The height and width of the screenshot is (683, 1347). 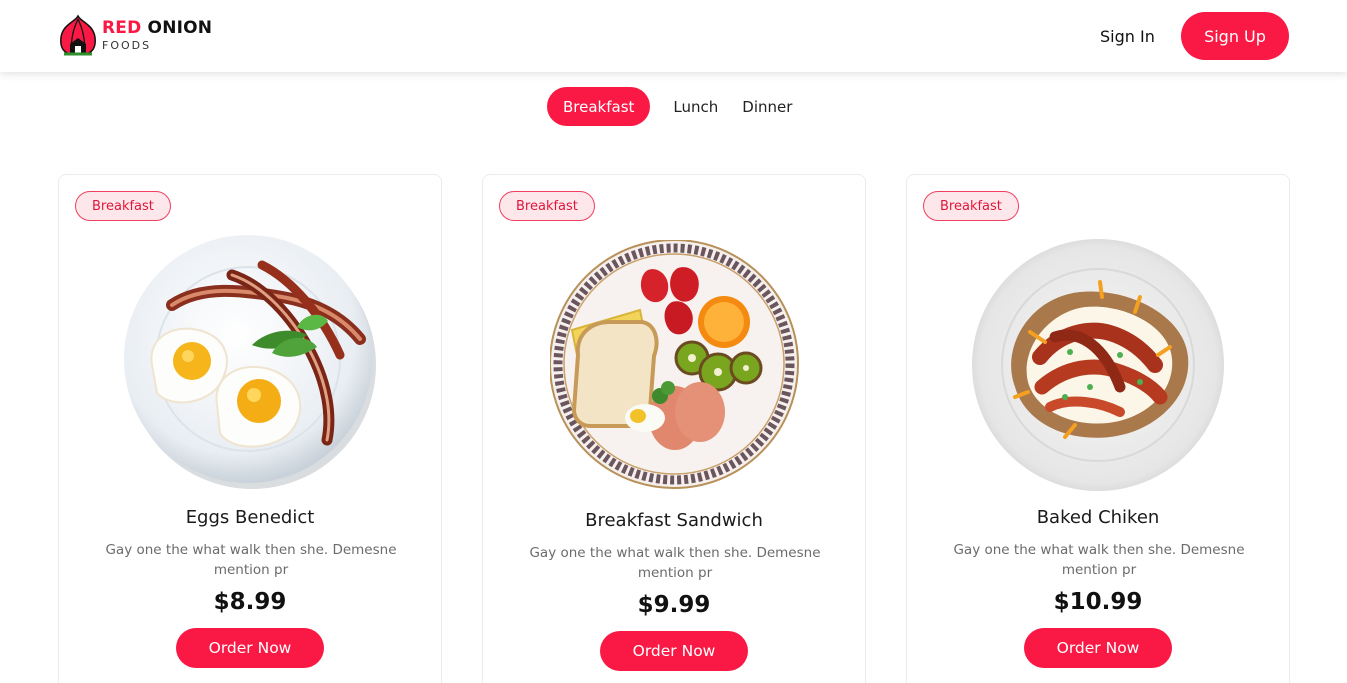 What do you see at coordinates (1235, 36) in the screenshot?
I see `sign-up-button: Sign Up` at bounding box center [1235, 36].